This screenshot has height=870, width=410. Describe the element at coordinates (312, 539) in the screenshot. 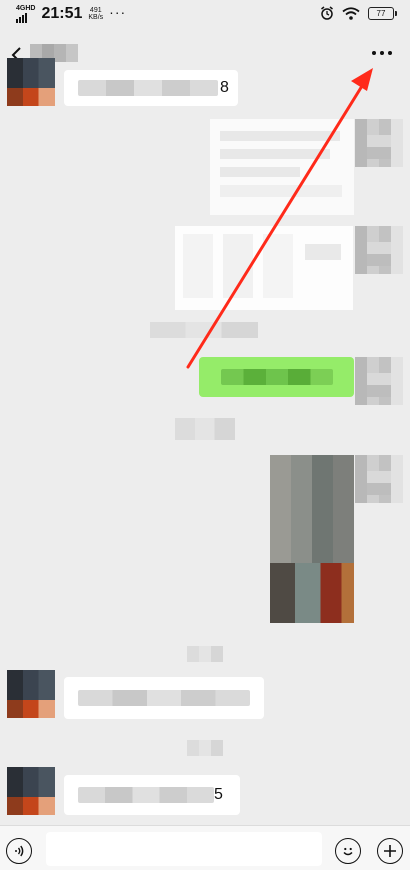

I see `message-photo-sent` at that location.